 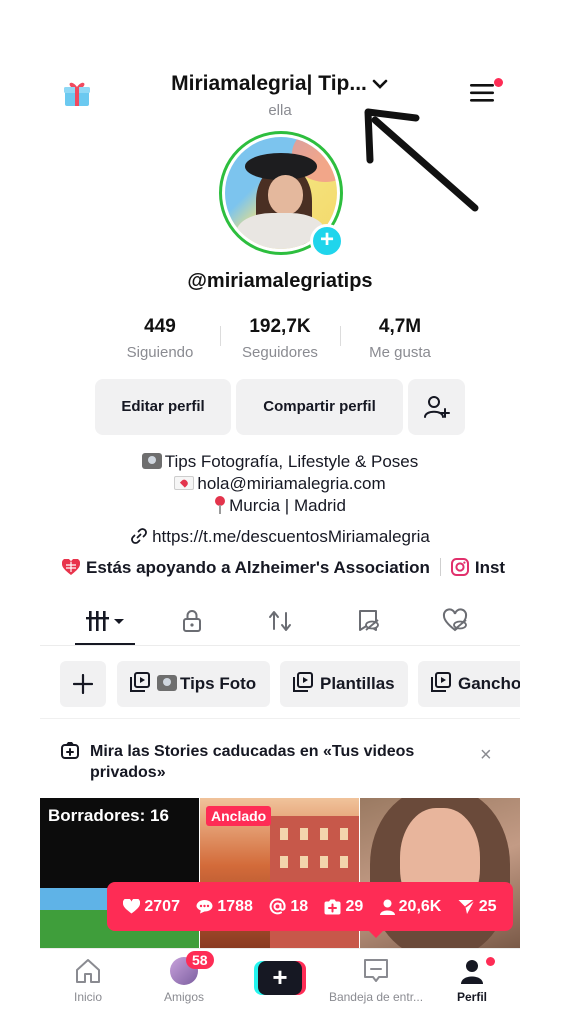 What do you see at coordinates (498, 82) in the screenshot?
I see `menu-notification-dot` at bounding box center [498, 82].